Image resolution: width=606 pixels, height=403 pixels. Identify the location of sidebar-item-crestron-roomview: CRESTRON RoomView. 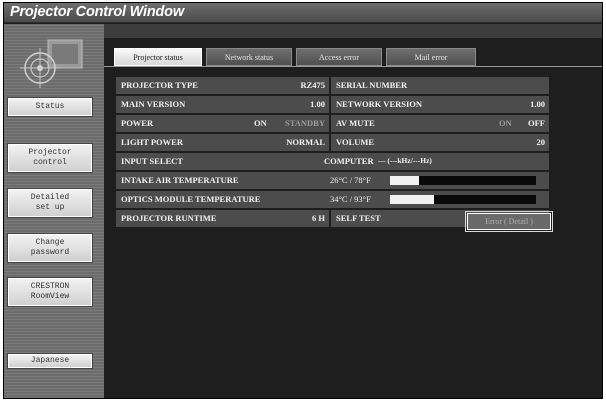
(50, 292).